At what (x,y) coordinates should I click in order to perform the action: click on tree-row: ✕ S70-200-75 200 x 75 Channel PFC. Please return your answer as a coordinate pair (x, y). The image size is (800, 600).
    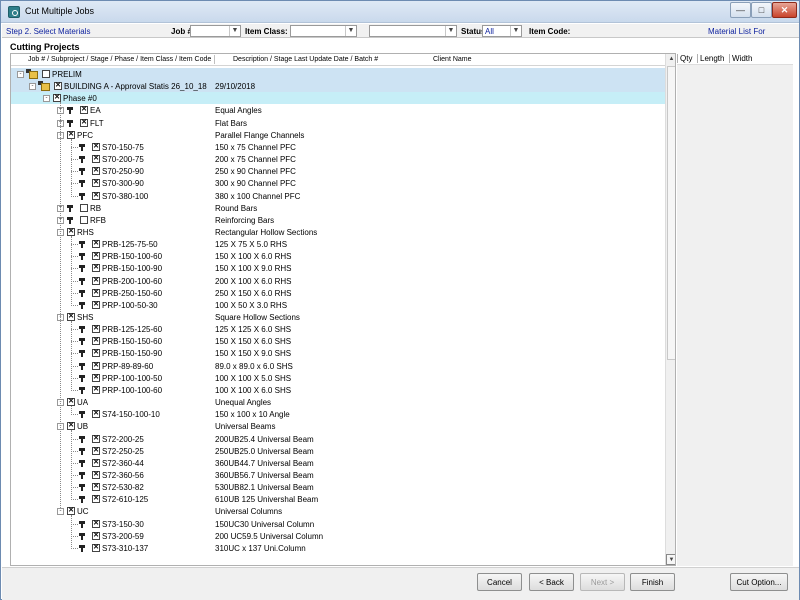
    Looking at the image, I should click on (338, 159).